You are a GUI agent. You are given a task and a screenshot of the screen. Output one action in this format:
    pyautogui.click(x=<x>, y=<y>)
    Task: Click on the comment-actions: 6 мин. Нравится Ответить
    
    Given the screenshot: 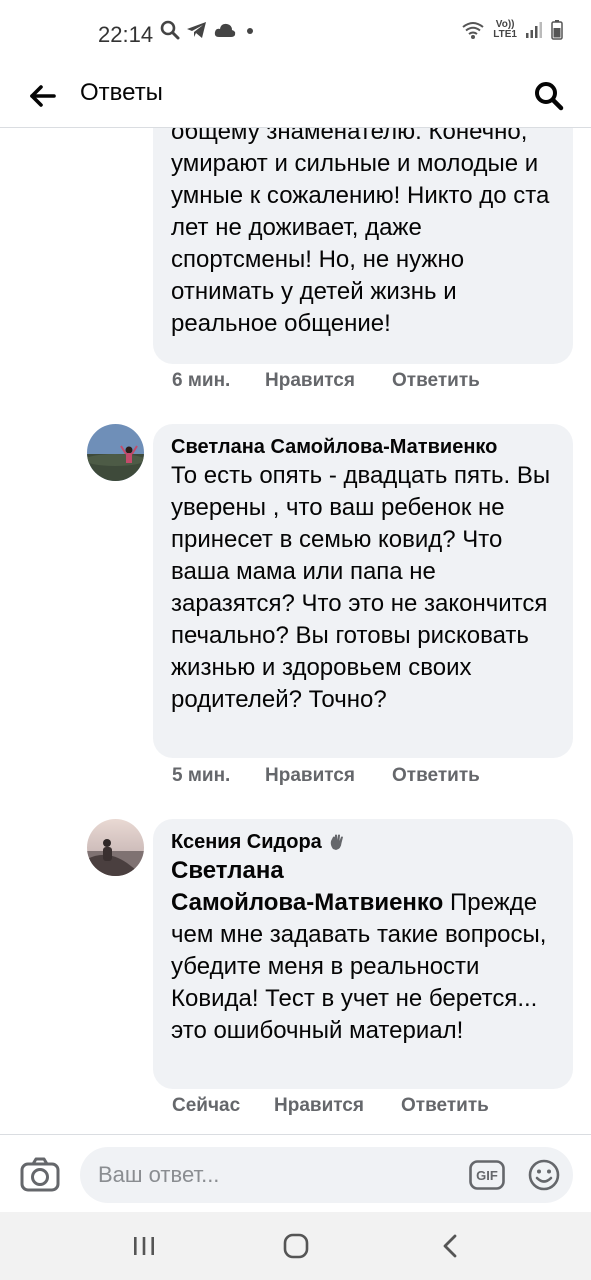 What is the action you would take?
    pyautogui.click(x=326, y=381)
    